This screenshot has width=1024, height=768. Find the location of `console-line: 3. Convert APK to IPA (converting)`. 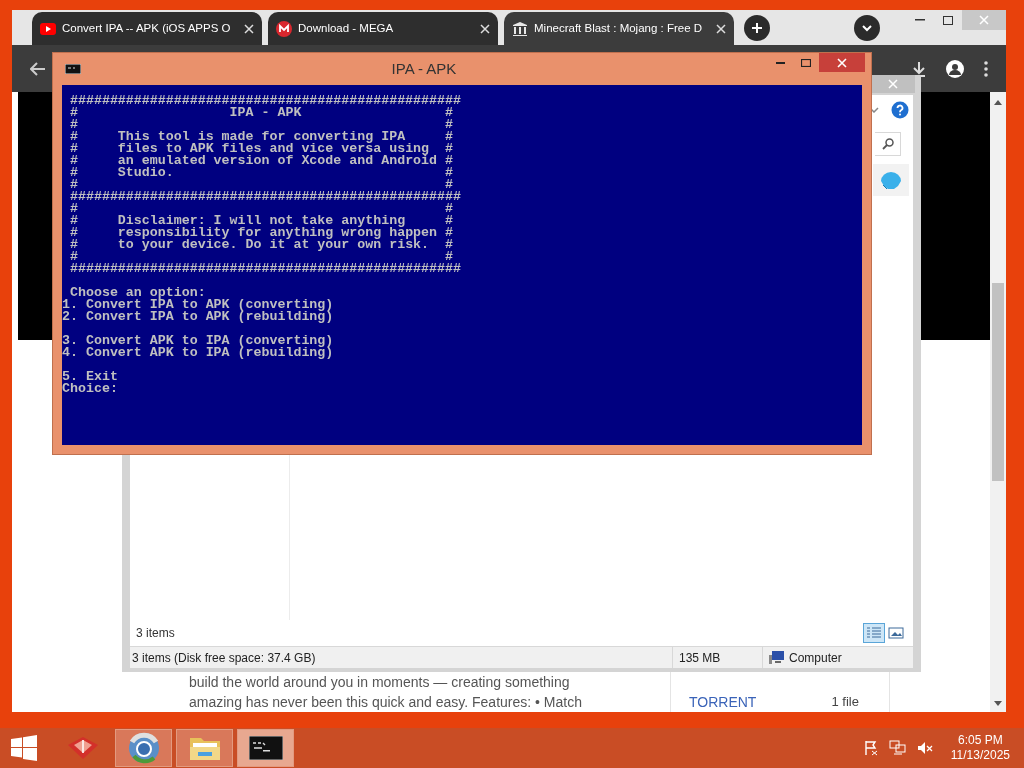

console-line: 3. Convert APK to IPA (converting) is located at coordinates (198, 341).